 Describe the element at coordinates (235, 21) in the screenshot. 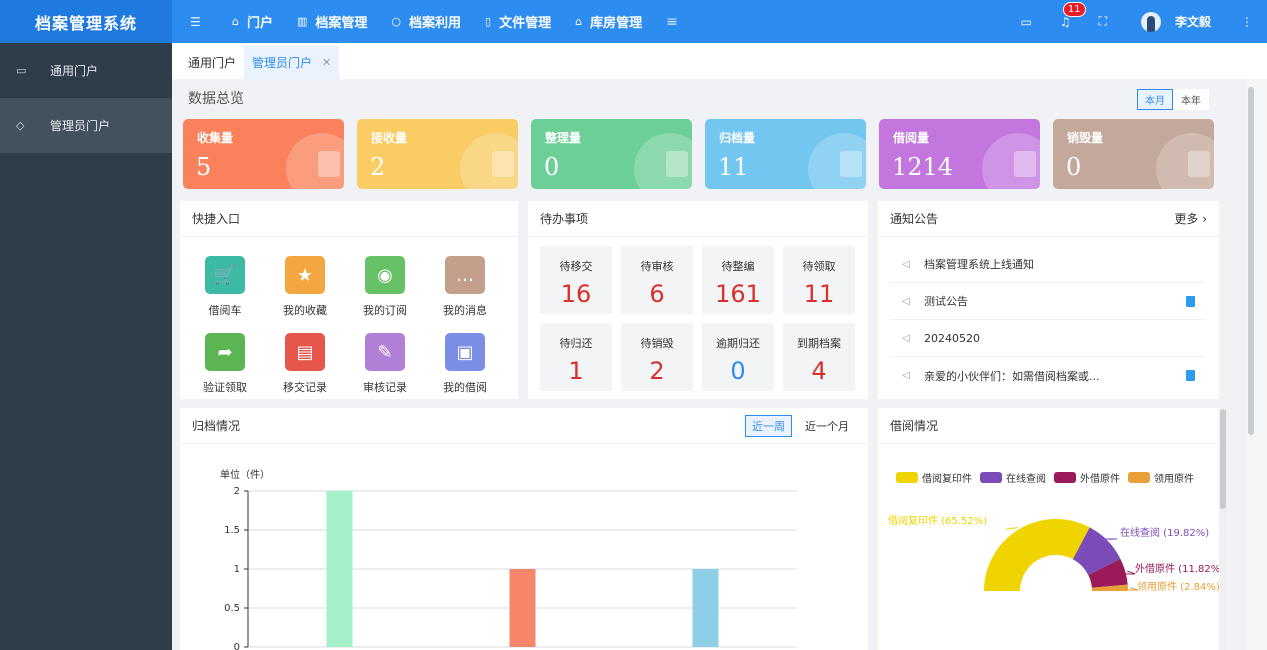

I see `home-icon: ⌂` at that location.